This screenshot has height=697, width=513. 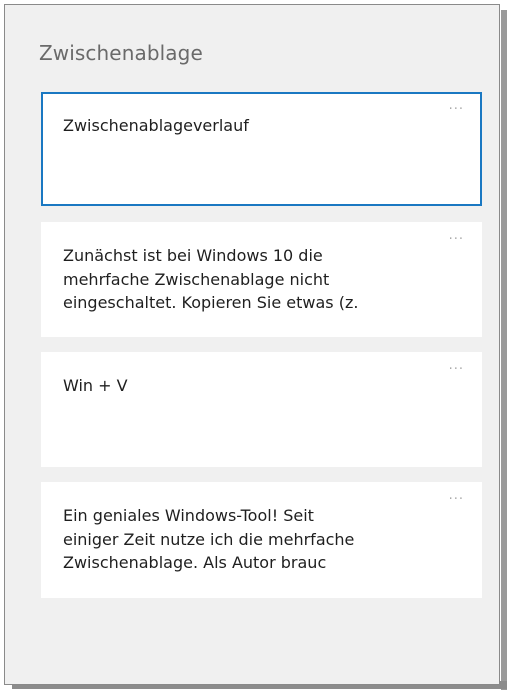 I want to click on clipboard-item: Win + V ···, so click(x=261, y=409).